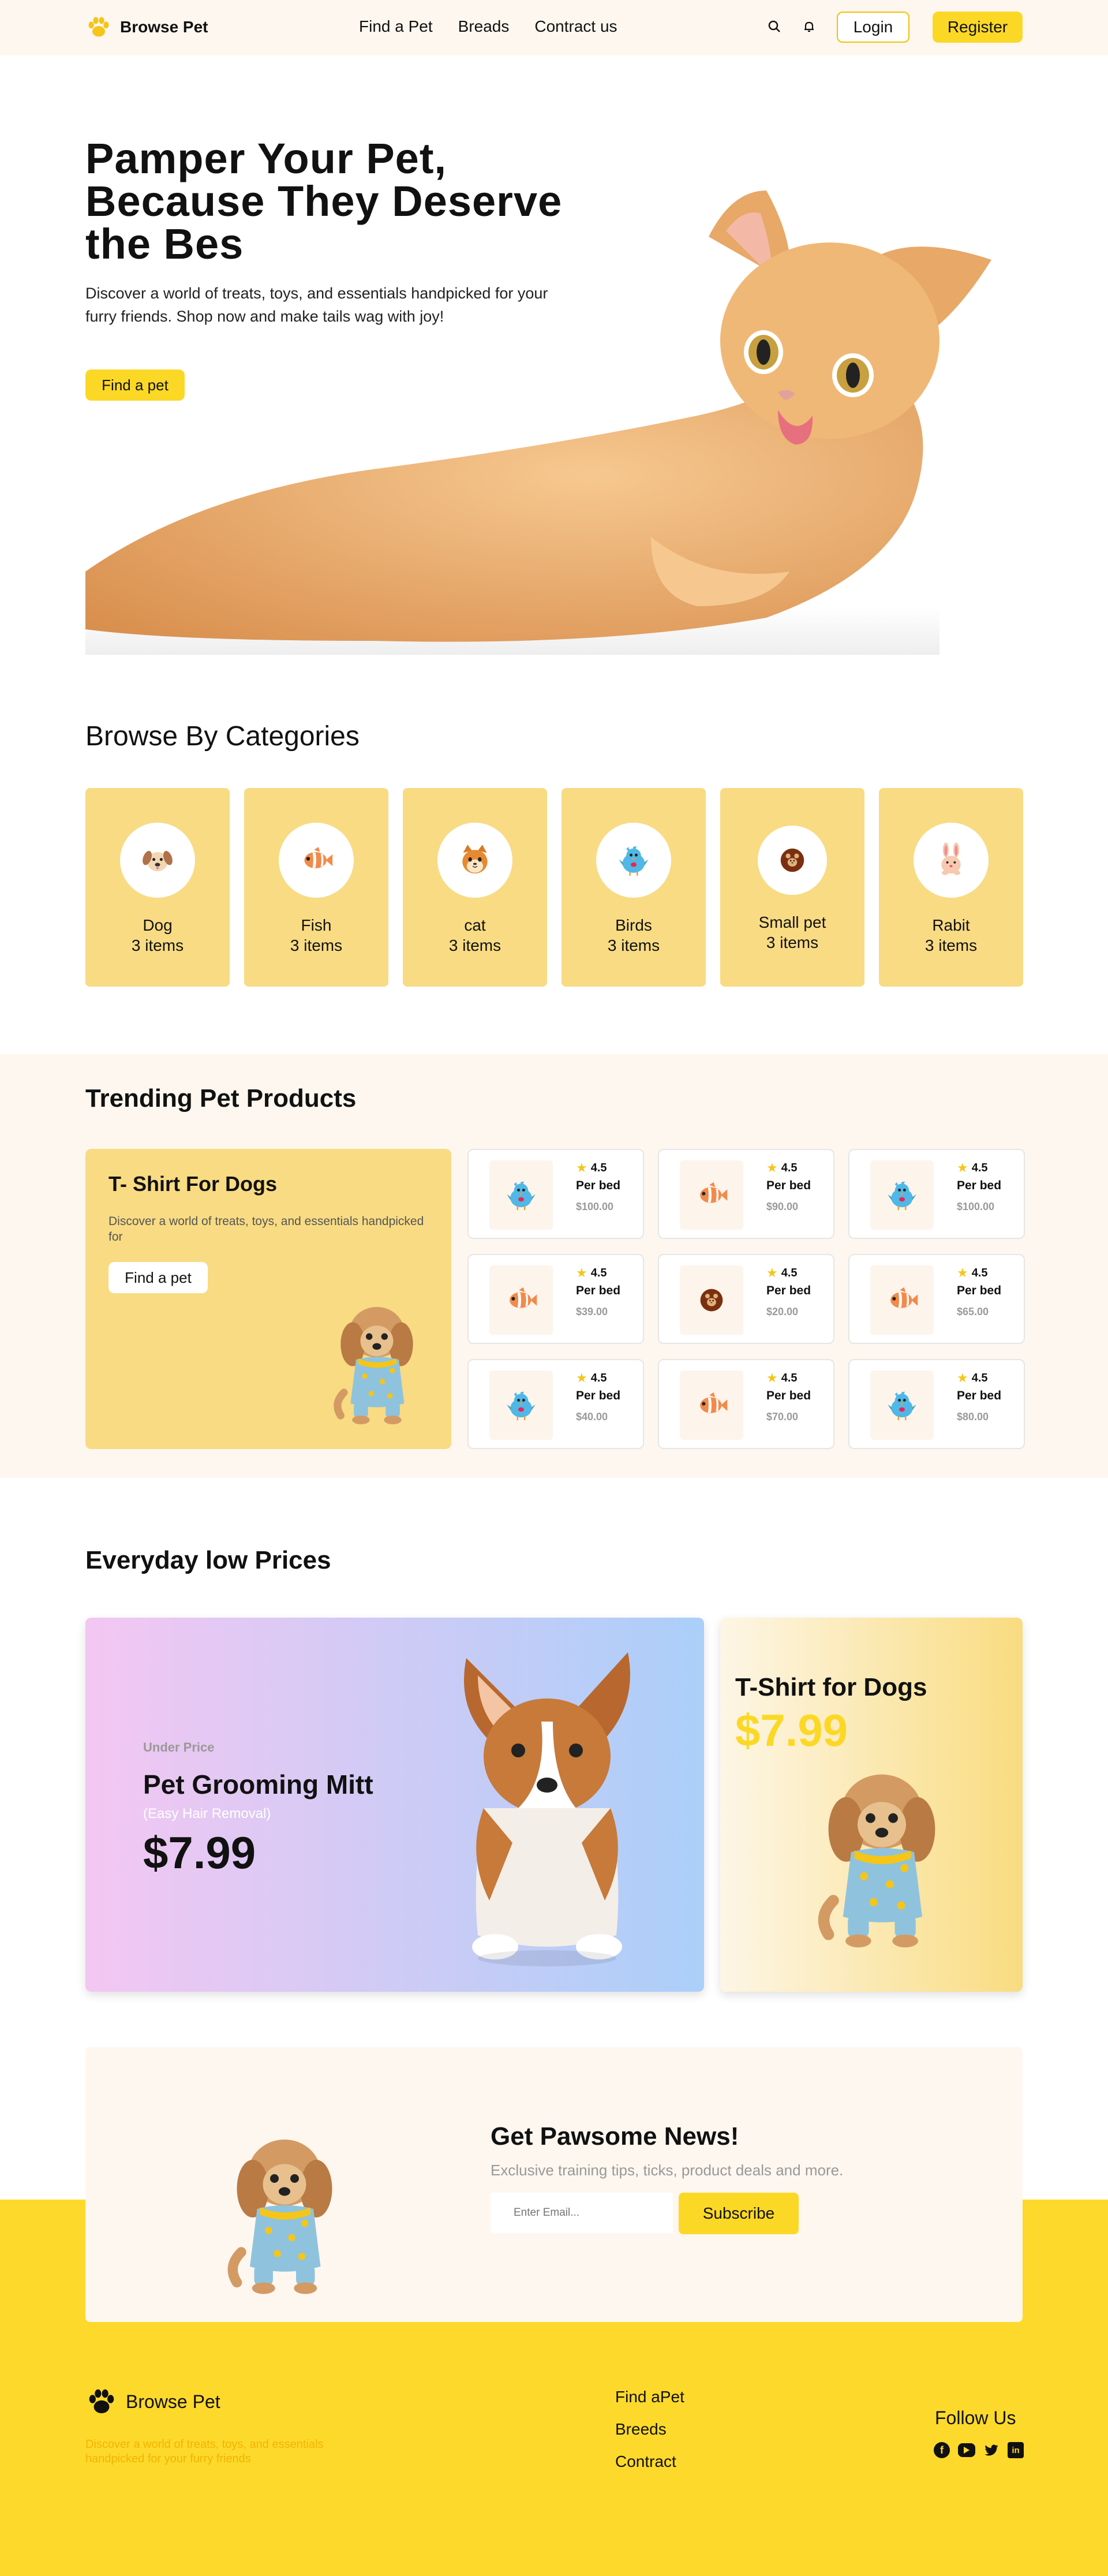  What do you see at coordinates (396, 26) in the screenshot?
I see `nav-find-pet: Find a Pet` at bounding box center [396, 26].